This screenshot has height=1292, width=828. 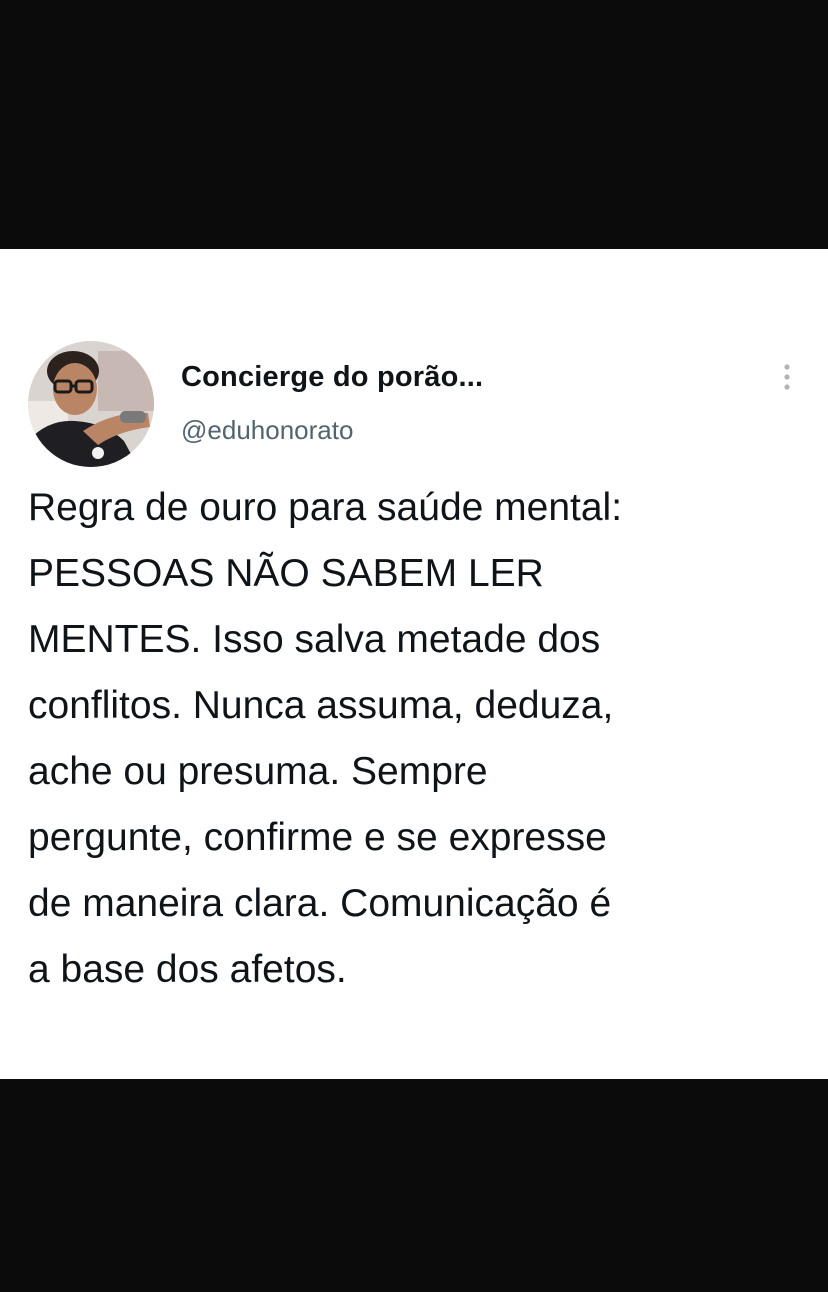 I want to click on more-vertical-icon, so click(x=787, y=377).